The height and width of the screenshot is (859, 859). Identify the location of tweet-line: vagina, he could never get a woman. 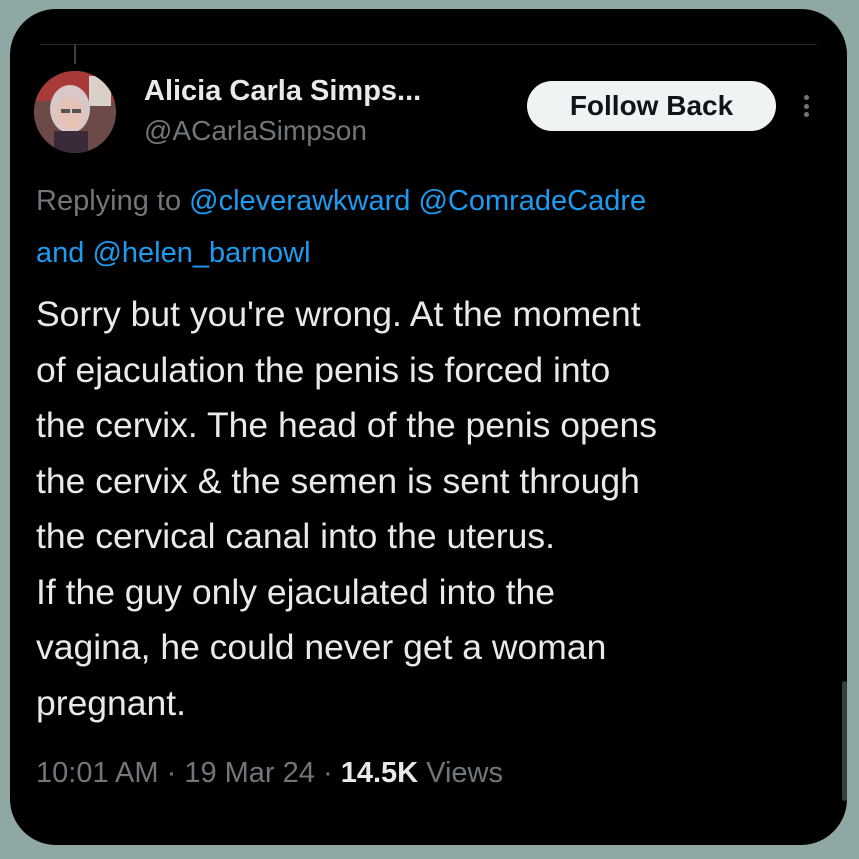
(321, 647).